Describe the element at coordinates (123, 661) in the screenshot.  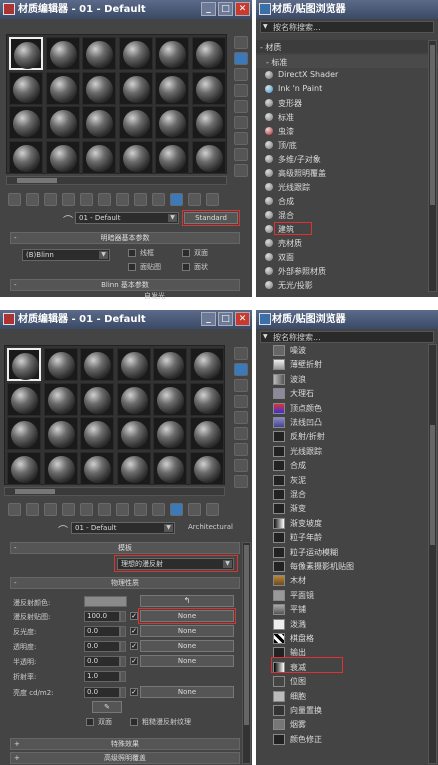
I see `translucency-spinner` at that location.